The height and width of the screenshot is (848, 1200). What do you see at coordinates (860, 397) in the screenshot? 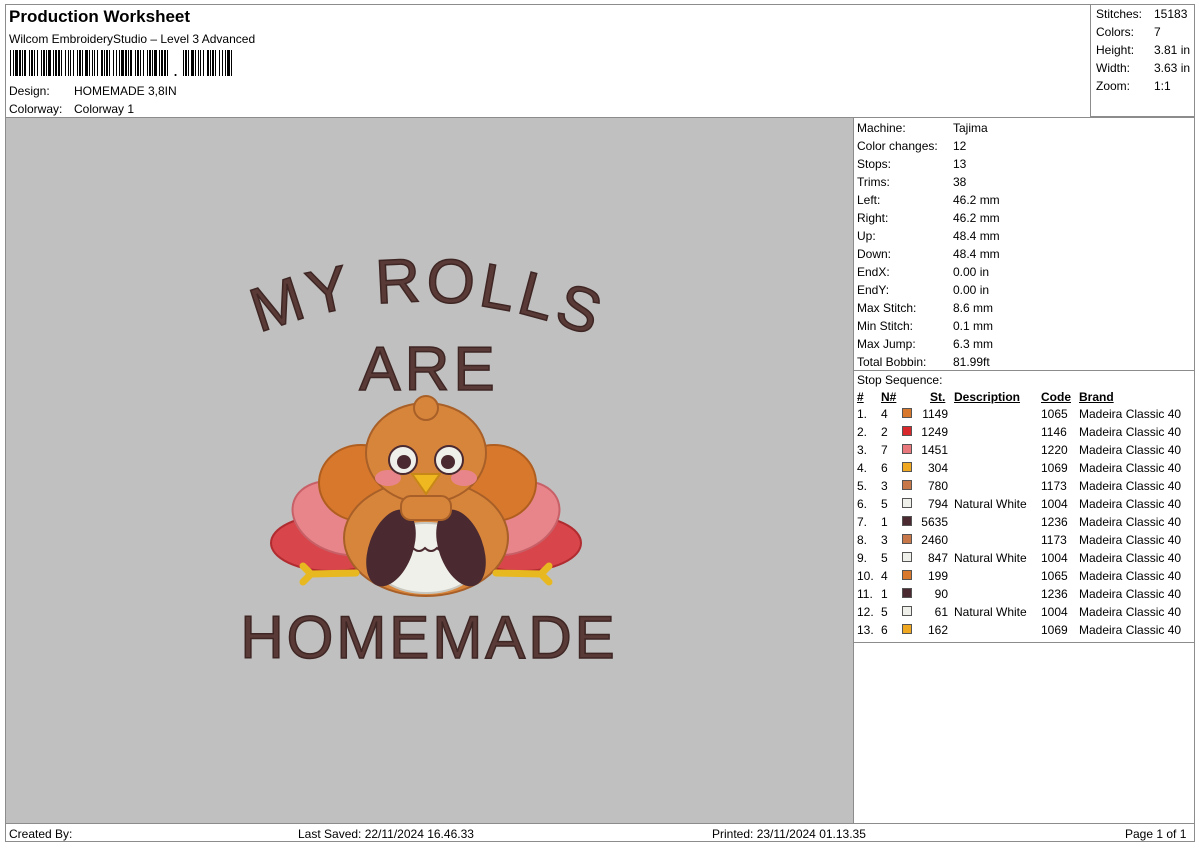
I see `col-header-num: #` at bounding box center [860, 397].